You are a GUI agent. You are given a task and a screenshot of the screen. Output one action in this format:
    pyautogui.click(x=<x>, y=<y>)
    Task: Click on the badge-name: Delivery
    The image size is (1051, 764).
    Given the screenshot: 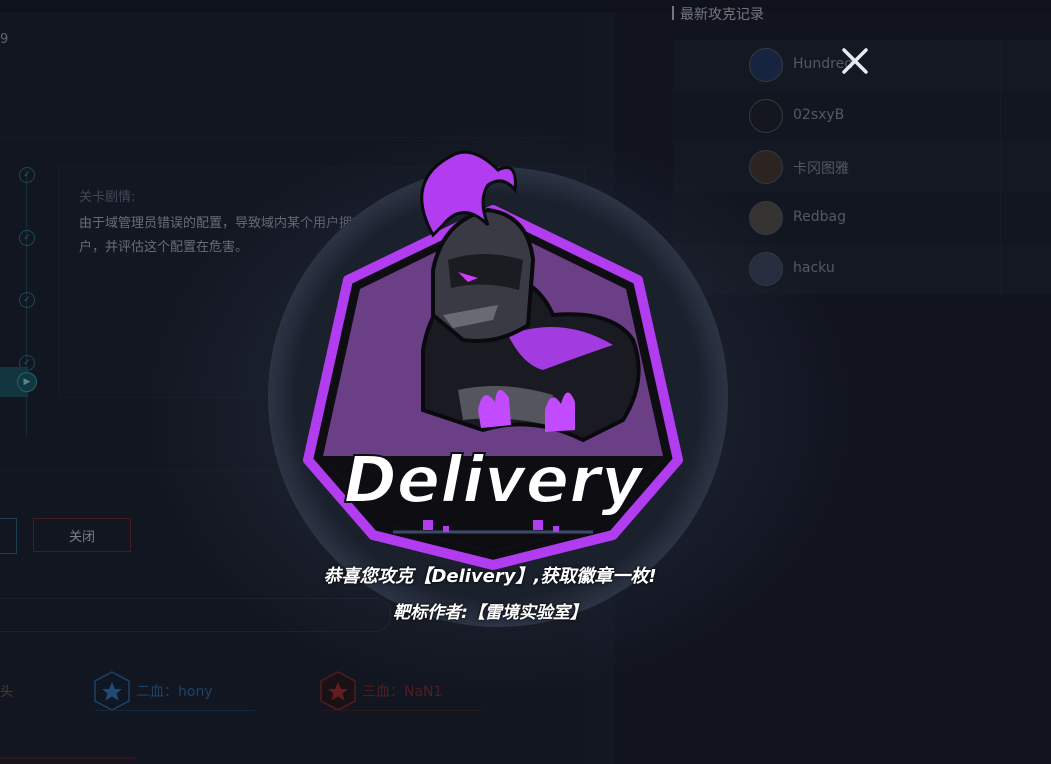 What is the action you would take?
    pyautogui.click(x=494, y=481)
    